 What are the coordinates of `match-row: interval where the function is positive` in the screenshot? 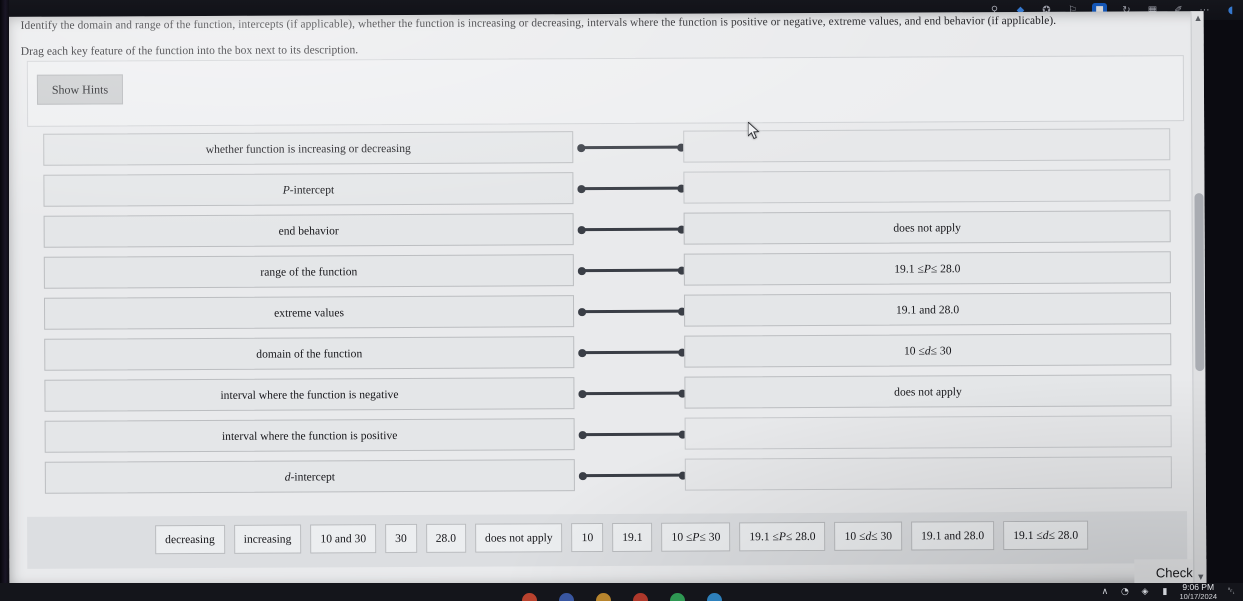 It's located at (607, 435).